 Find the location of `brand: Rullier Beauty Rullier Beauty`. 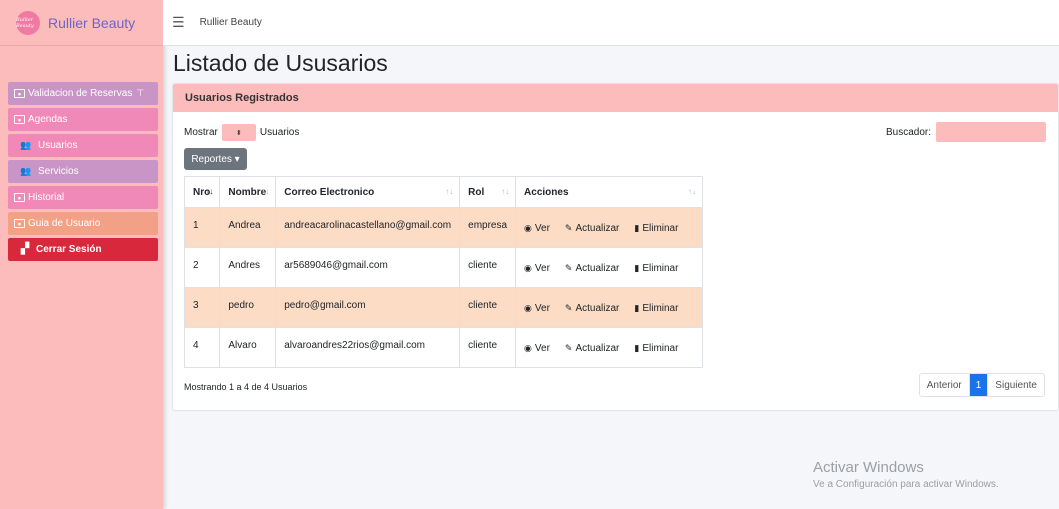

brand: Rullier Beauty Rullier Beauty is located at coordinates (81, 23).